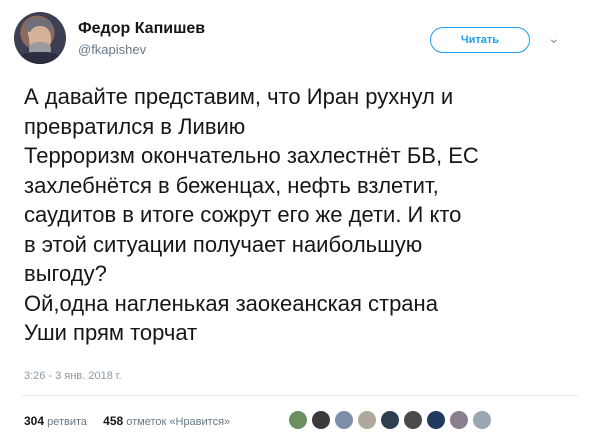  What do you see at coordinates (178, 422) in the screenshot?
I see `likes-label: отметок «Нравится»` at bounding box center [178, 422].